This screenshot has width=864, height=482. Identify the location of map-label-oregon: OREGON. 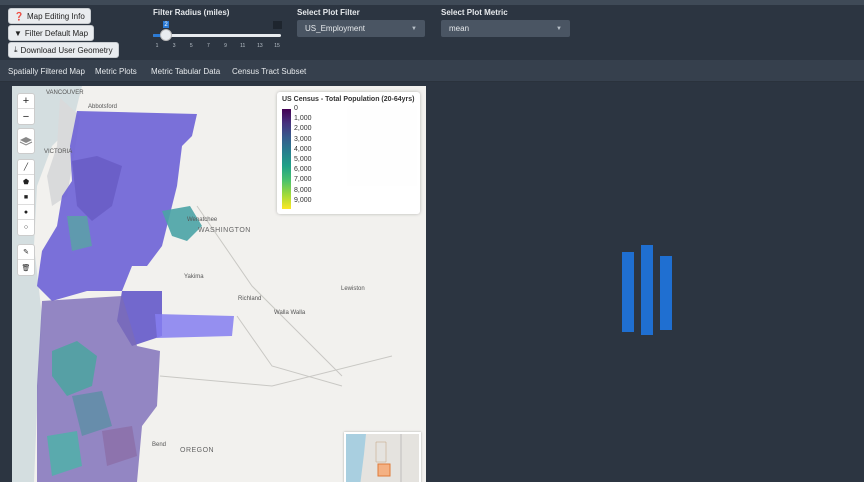
(197, 450).